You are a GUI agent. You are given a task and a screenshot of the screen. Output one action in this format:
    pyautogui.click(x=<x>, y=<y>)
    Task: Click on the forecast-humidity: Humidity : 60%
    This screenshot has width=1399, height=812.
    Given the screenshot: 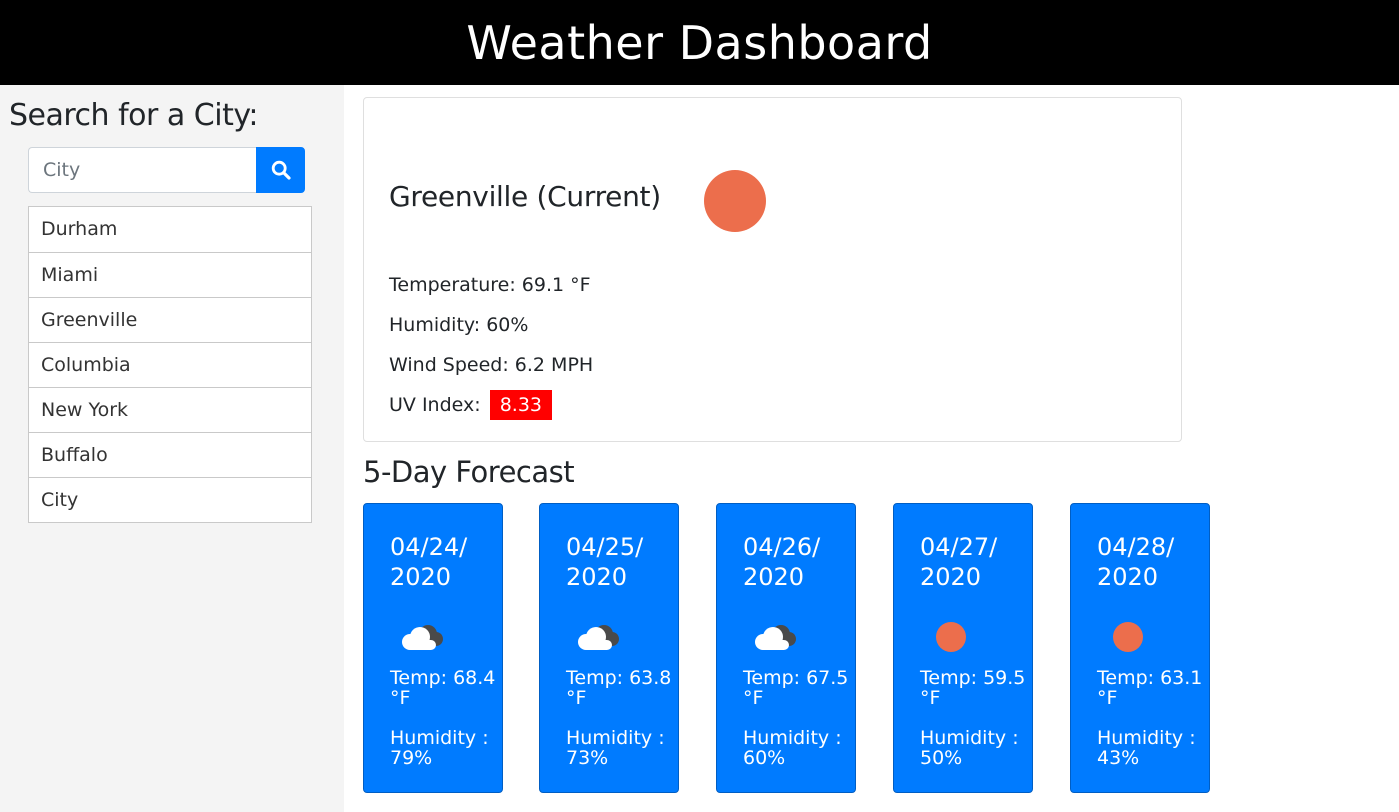 What is the action you would take?
    pyautogui.click(x=792, y=748)
    